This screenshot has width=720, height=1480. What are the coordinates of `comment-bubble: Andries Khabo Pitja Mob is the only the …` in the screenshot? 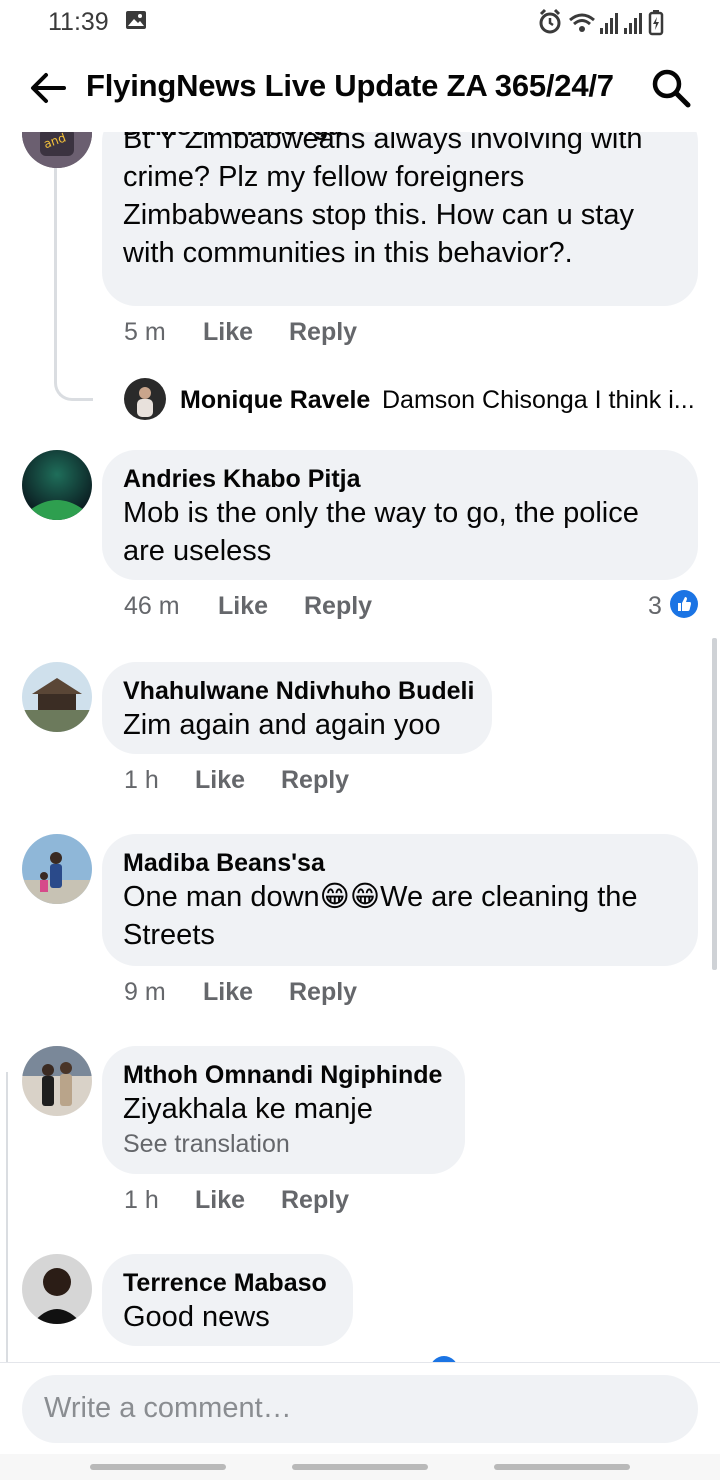 It's located at (400, 515).